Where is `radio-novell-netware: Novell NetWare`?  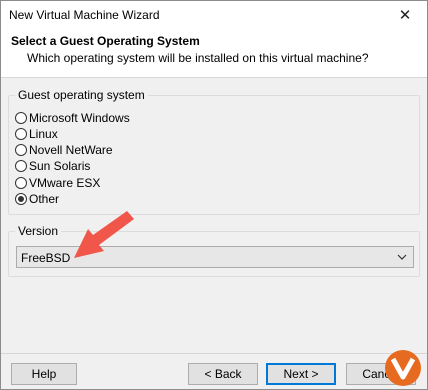
radio-novell-netware: Novell NetWare is located at coordinates (64, 150).